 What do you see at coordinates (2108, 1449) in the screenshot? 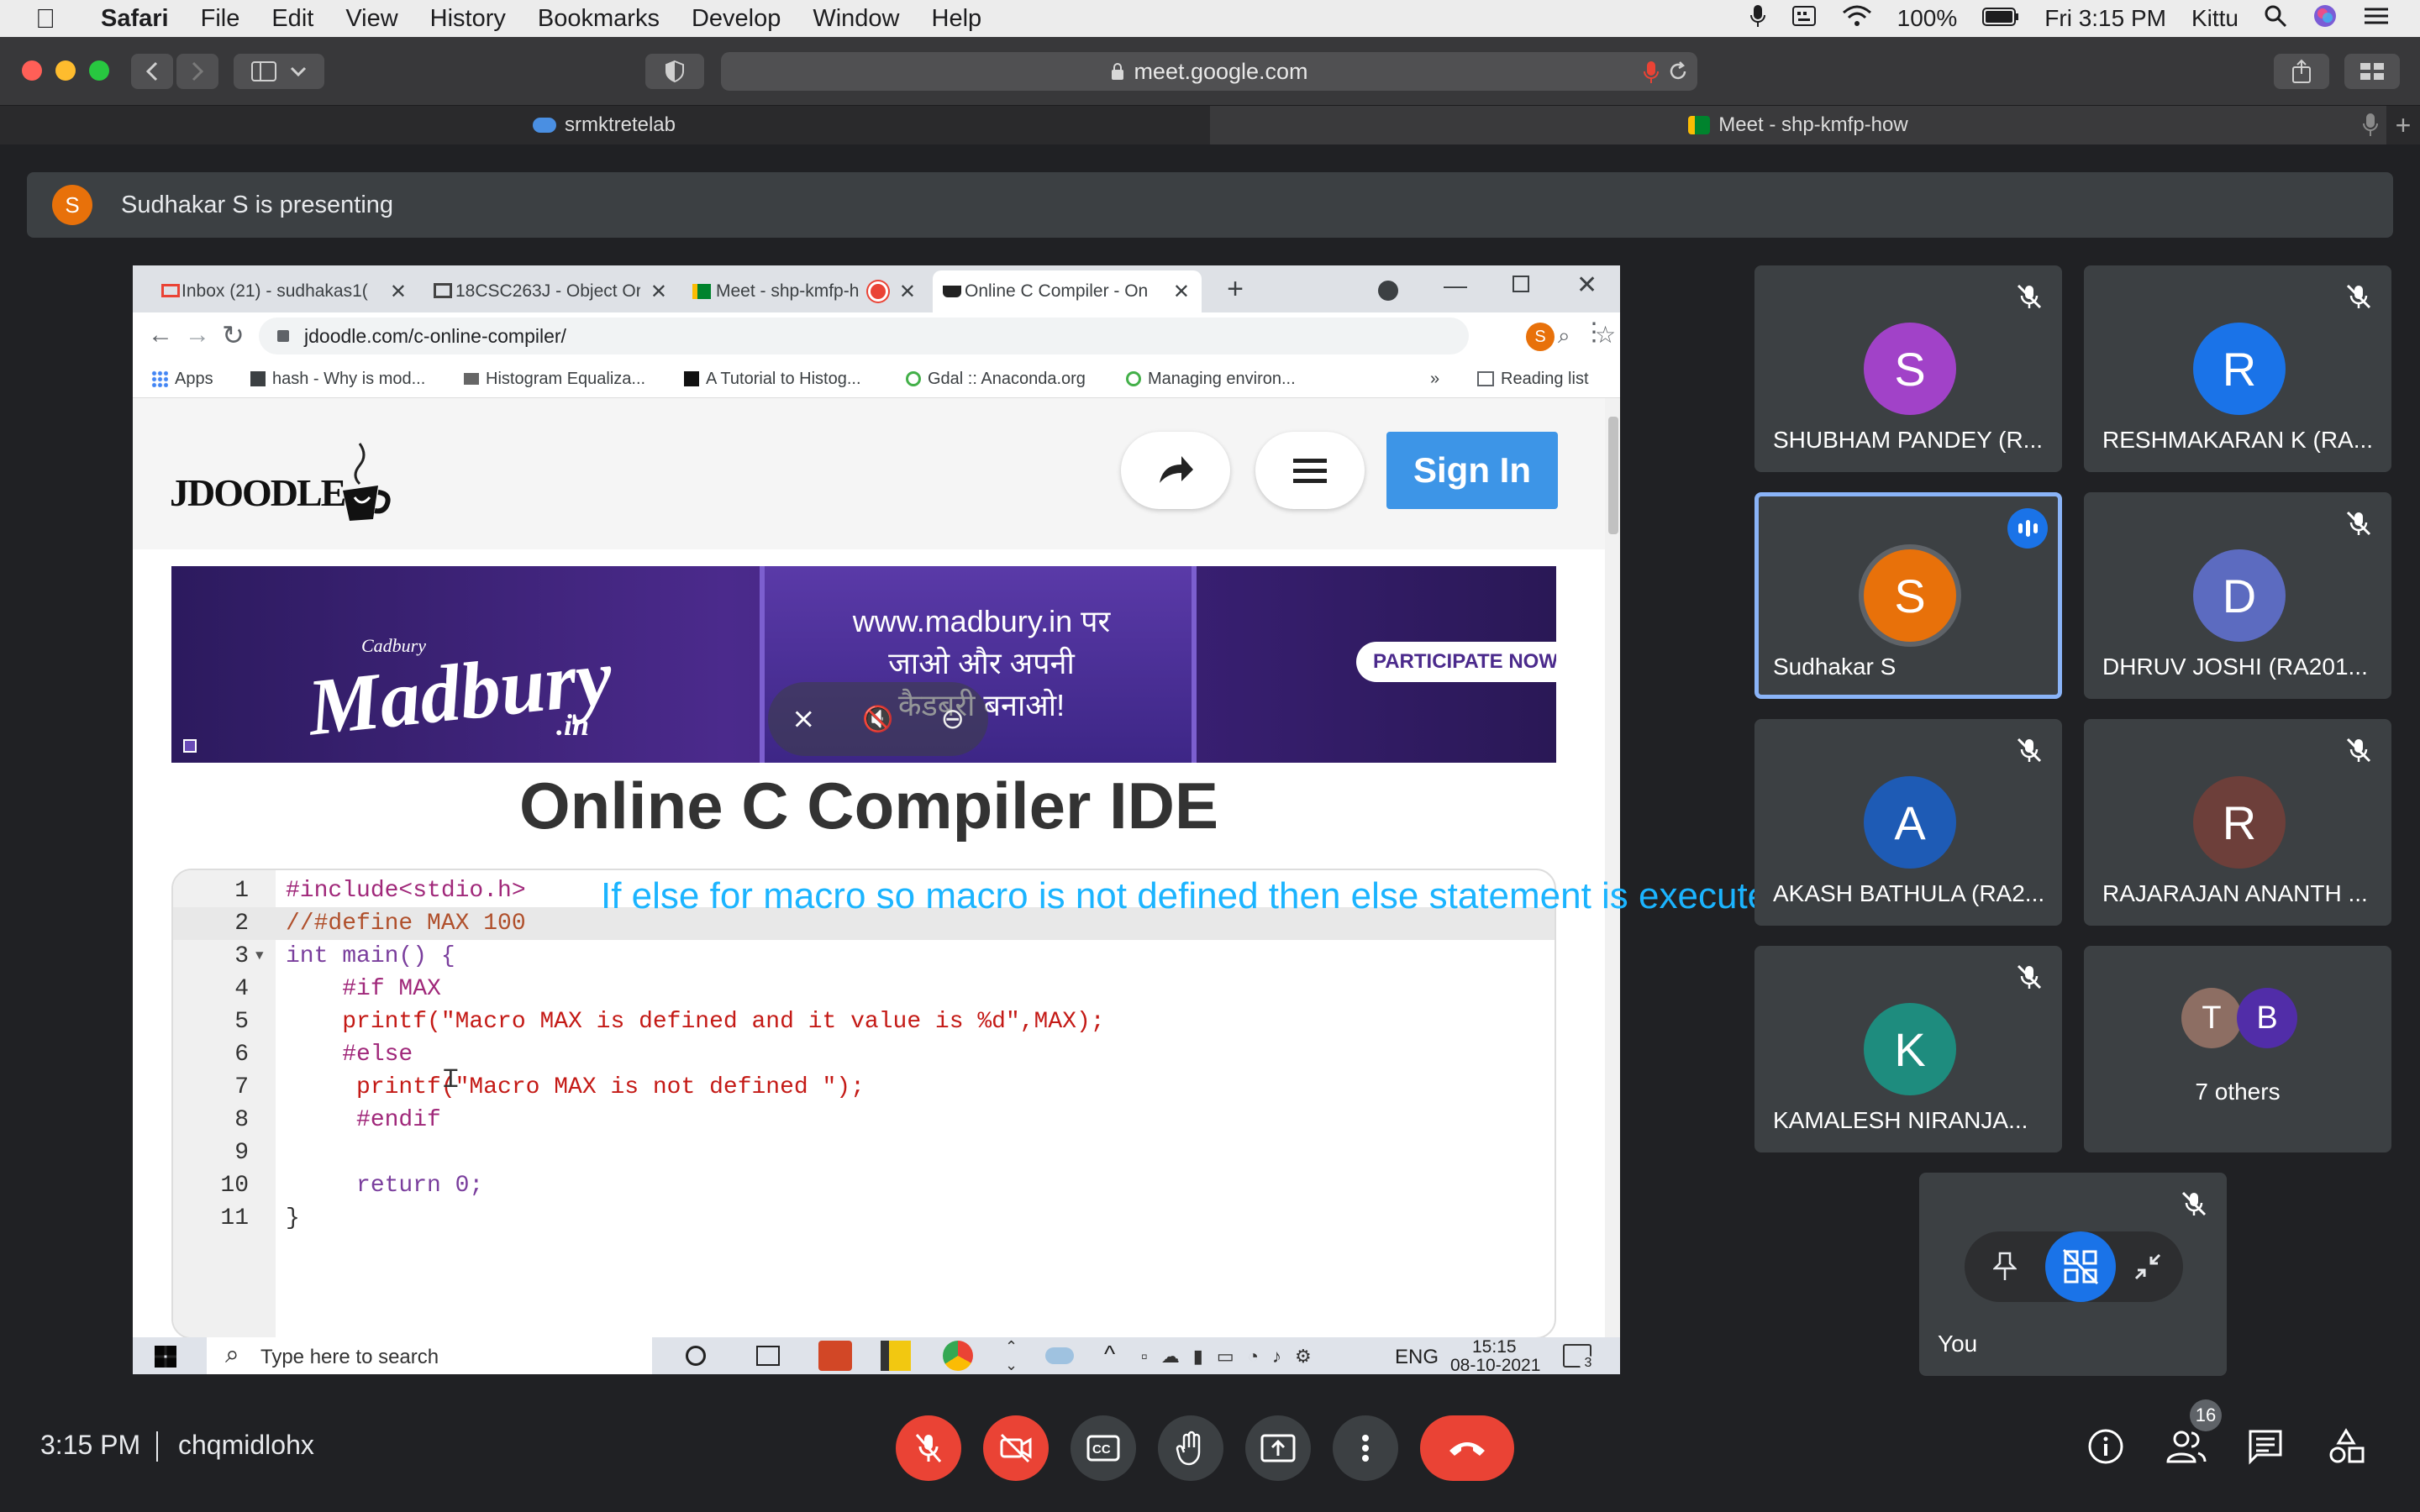
I see `meeting-details-button` at bounding box center [2108, 1449].